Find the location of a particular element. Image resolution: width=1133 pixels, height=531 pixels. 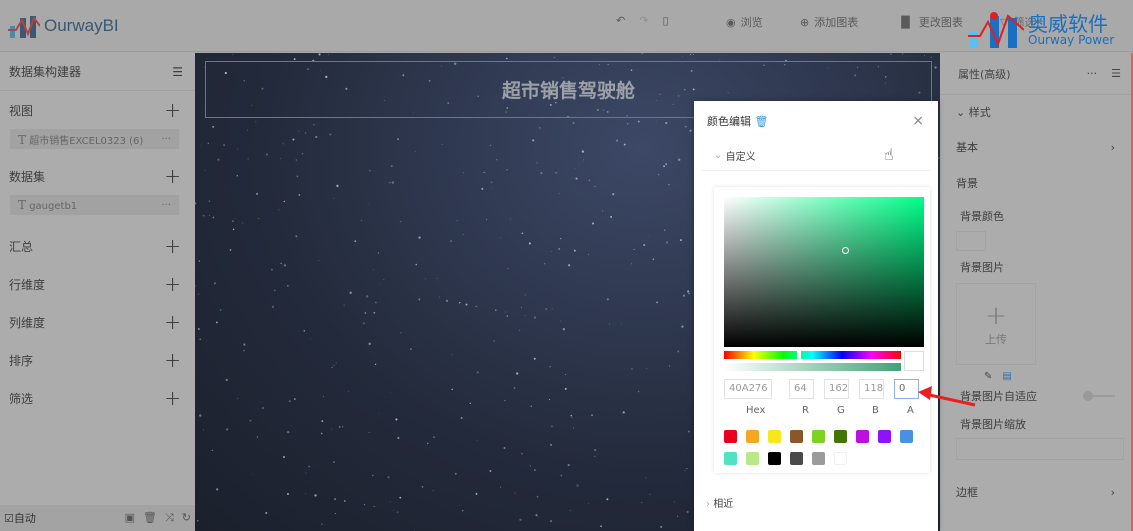

view-item-label: 超市销售EXCEL0323 (6) is located at coordinates (86, 141).